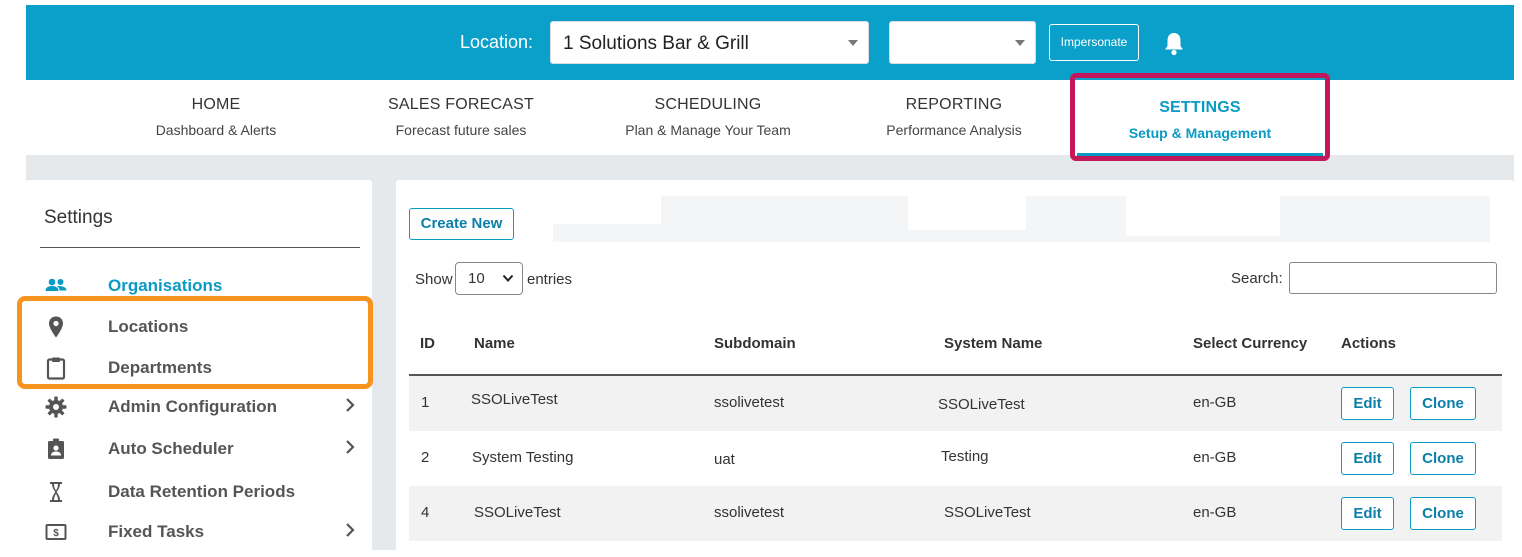 Image resolution: width=1522 pixels, height=557 pixels. What do you see at coordinates (954, 117) in the screenshot?
I see `nav-reporting: REPORTING Performance Analysis` at bounding box center [954, 117].